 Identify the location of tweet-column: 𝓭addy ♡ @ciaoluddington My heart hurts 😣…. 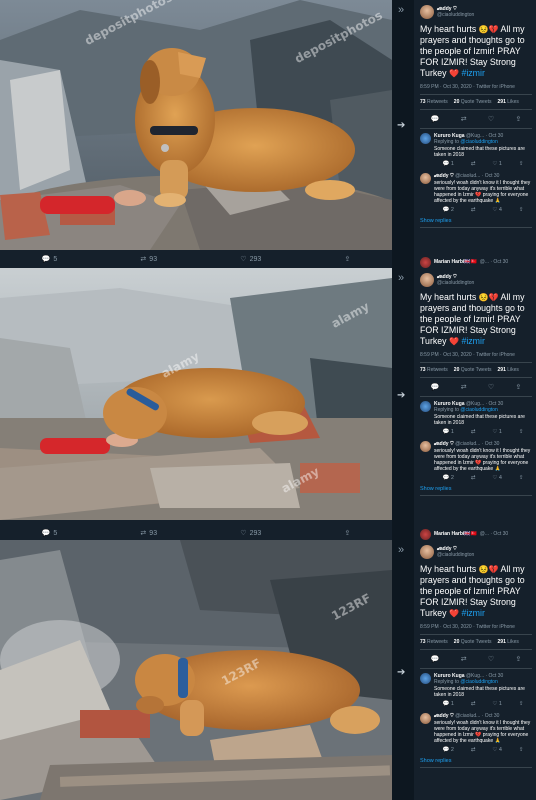
(475, 404).